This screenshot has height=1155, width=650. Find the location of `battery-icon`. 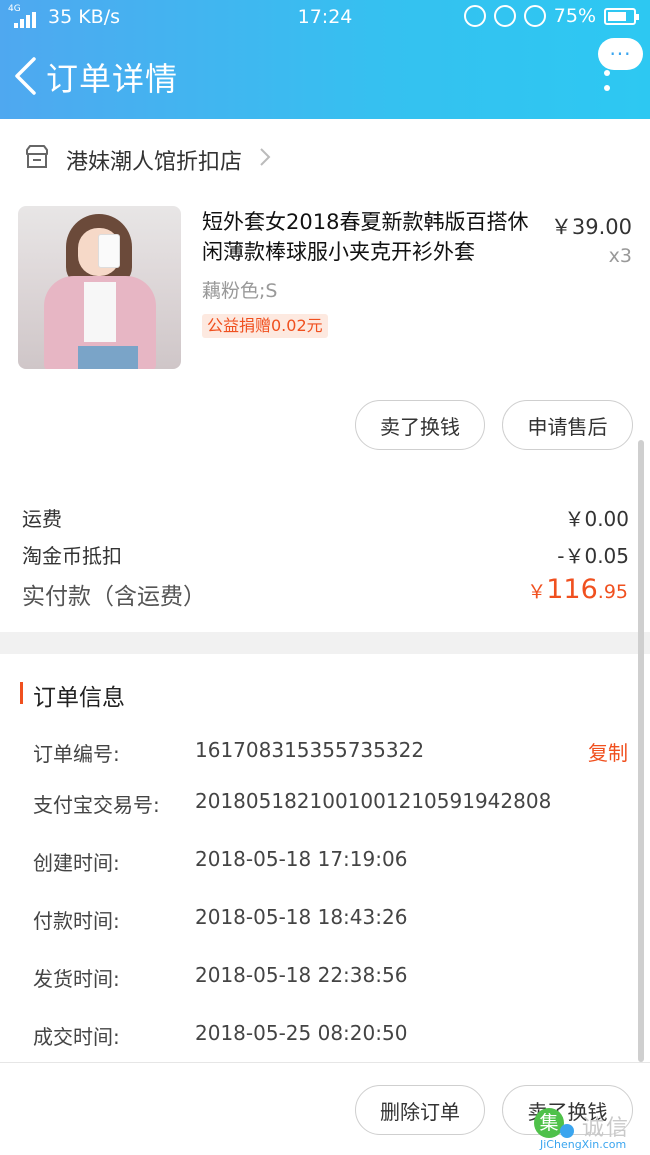

battery-icon is located at coordinates (621, 16).